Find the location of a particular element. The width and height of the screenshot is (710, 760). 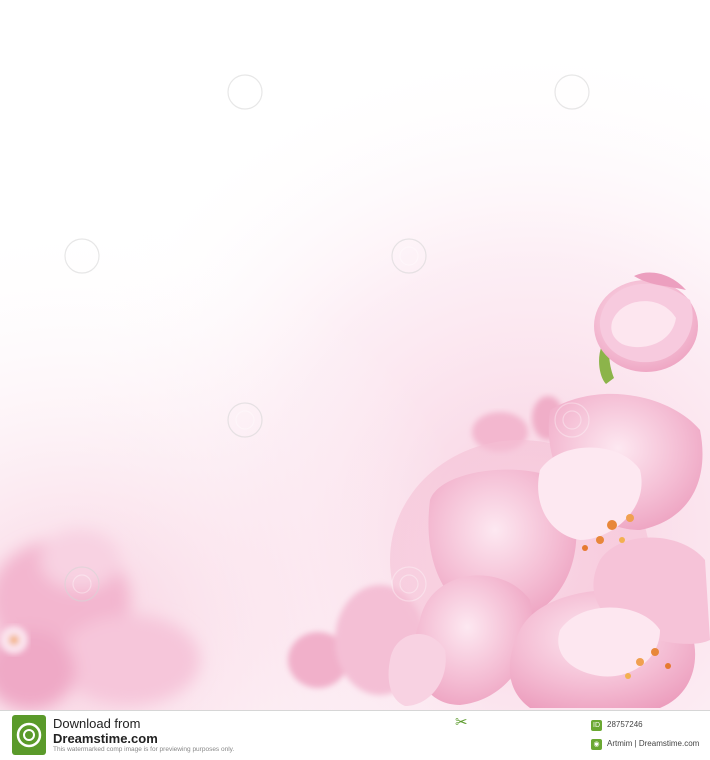

site-name-link: Dreamstime.com is located at coordinates (105, 738).